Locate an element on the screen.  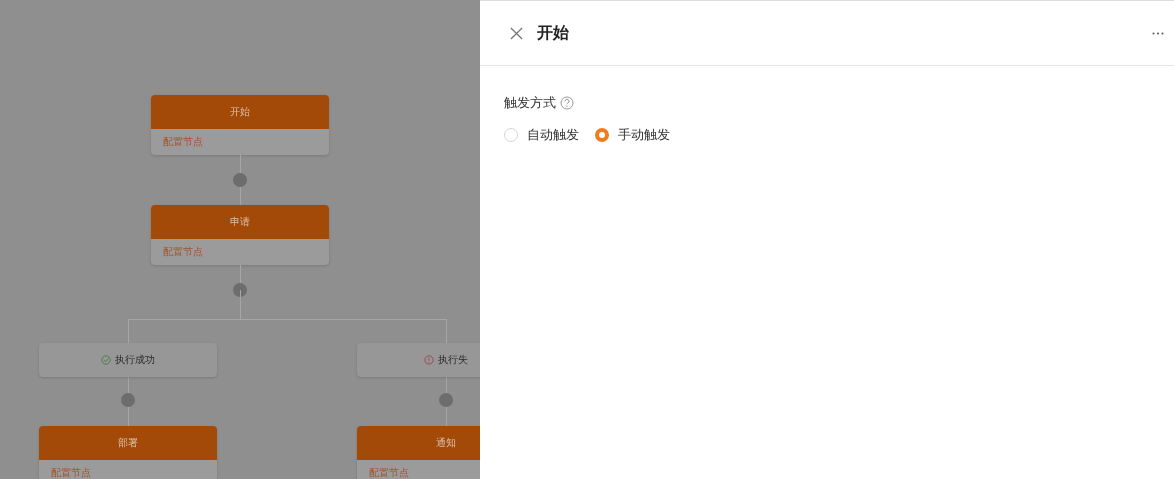
more-icon is located at coordinates (1158, 33).